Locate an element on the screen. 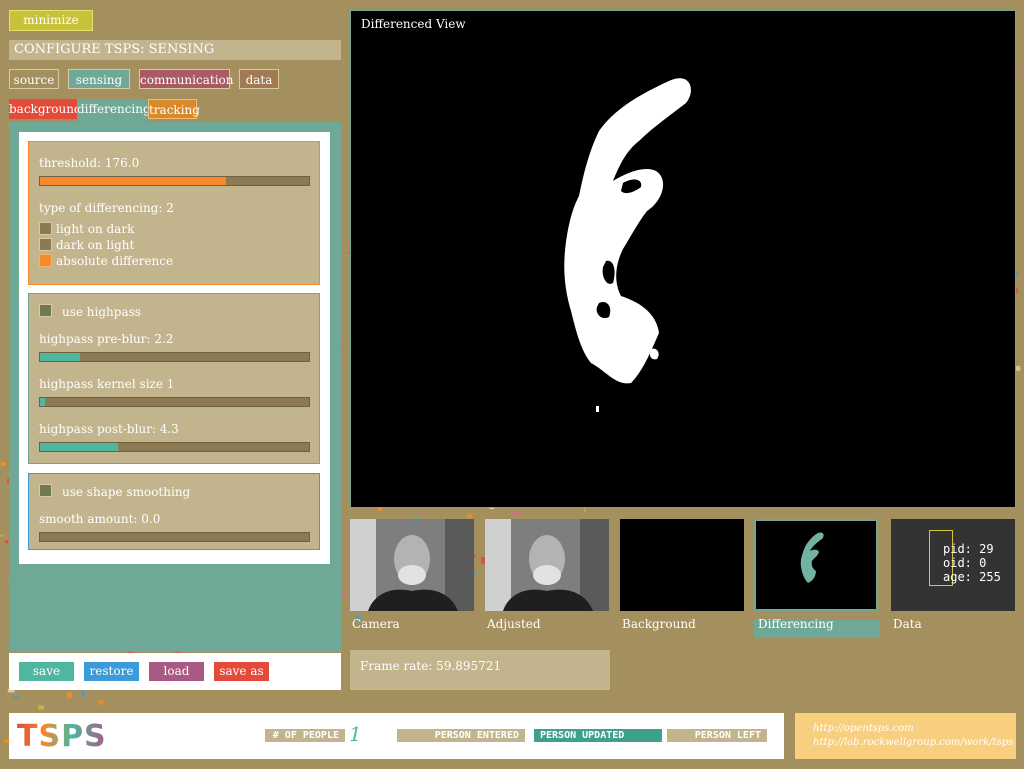  oid-text: oid: 0 is located at coordinates (965, 563).